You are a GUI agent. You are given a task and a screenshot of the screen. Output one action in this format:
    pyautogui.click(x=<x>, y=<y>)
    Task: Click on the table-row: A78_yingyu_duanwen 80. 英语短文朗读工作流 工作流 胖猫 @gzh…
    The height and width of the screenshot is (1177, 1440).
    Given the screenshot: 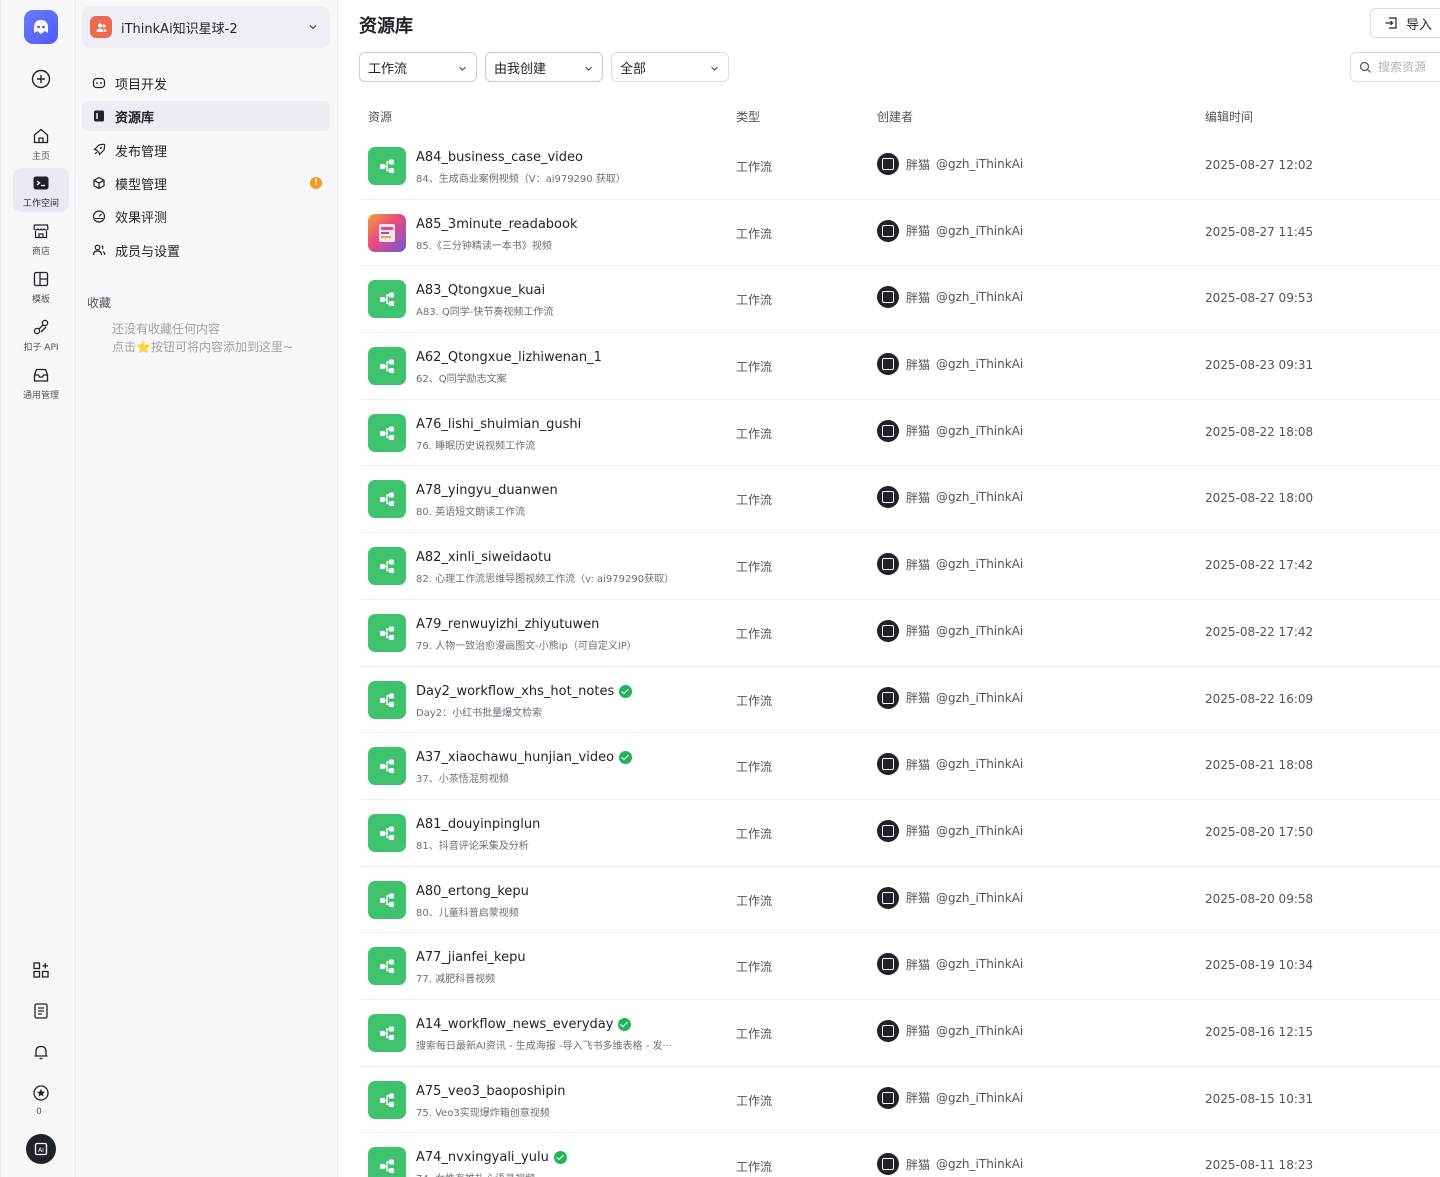 What is the action you would take?
    pyautogui.click(x=899, y=500)
    